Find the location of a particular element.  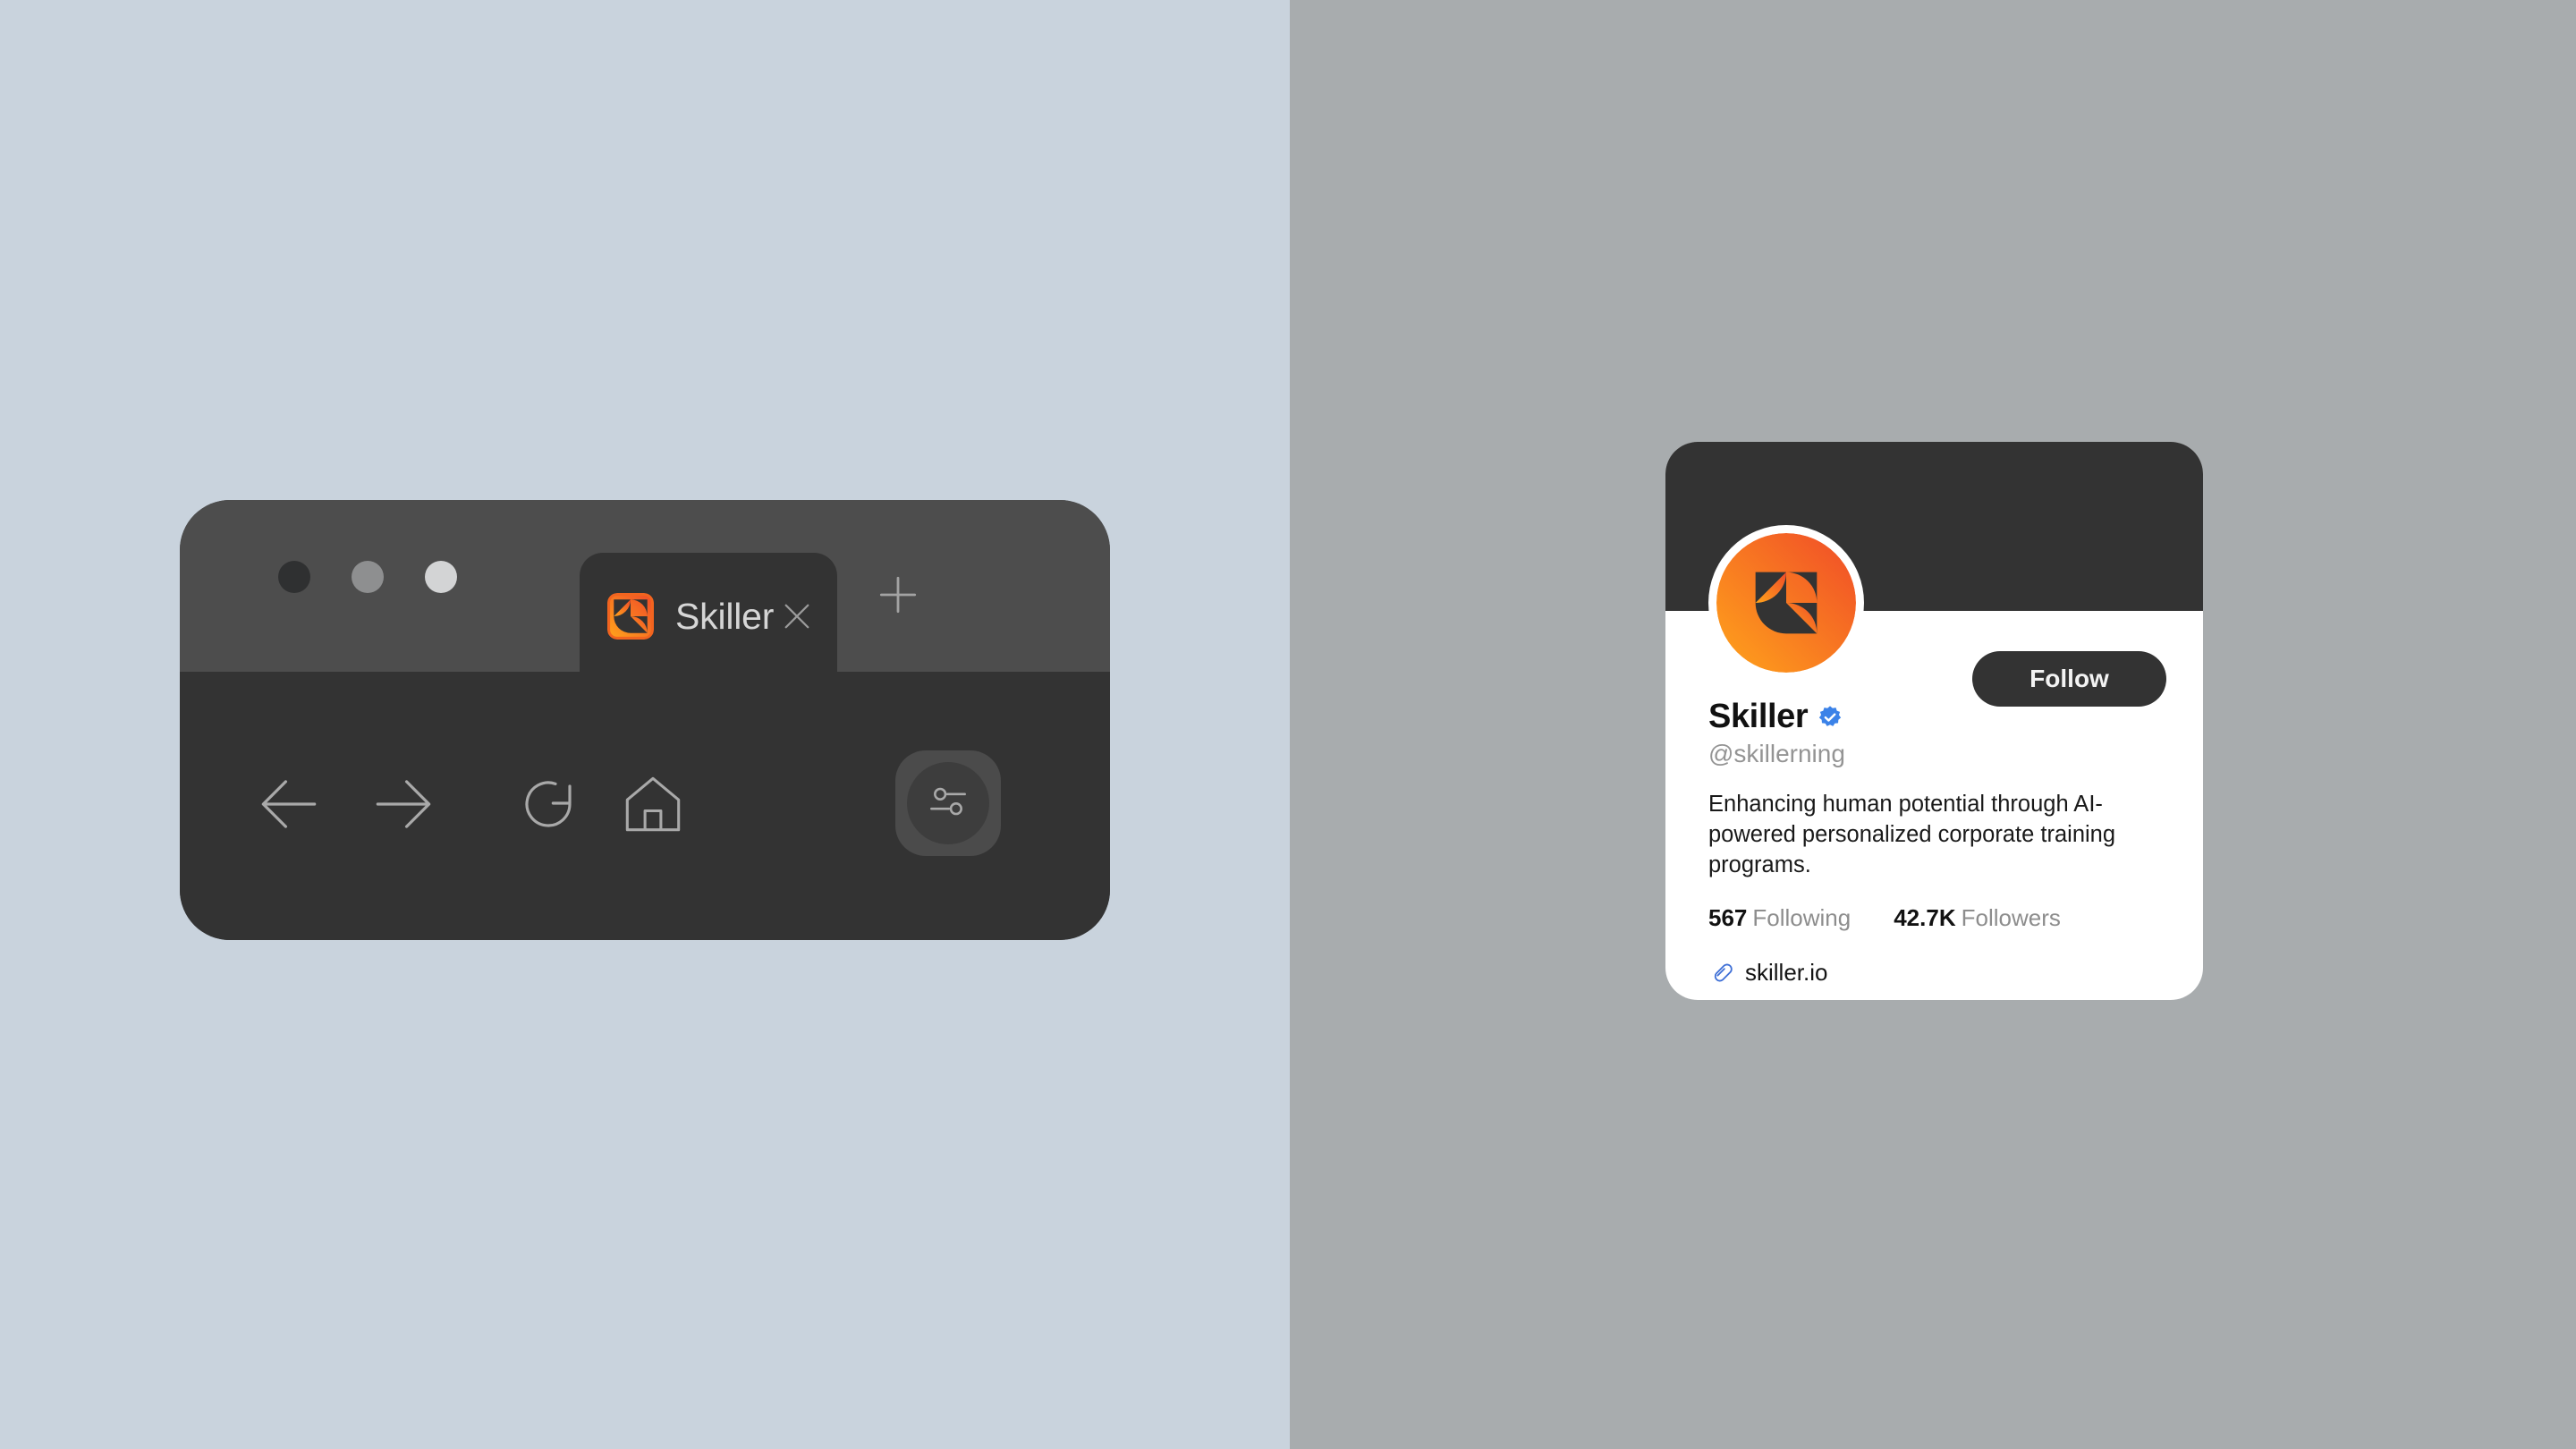

browser-tab-skiller: Skiller is located at coordinates (708, 616).